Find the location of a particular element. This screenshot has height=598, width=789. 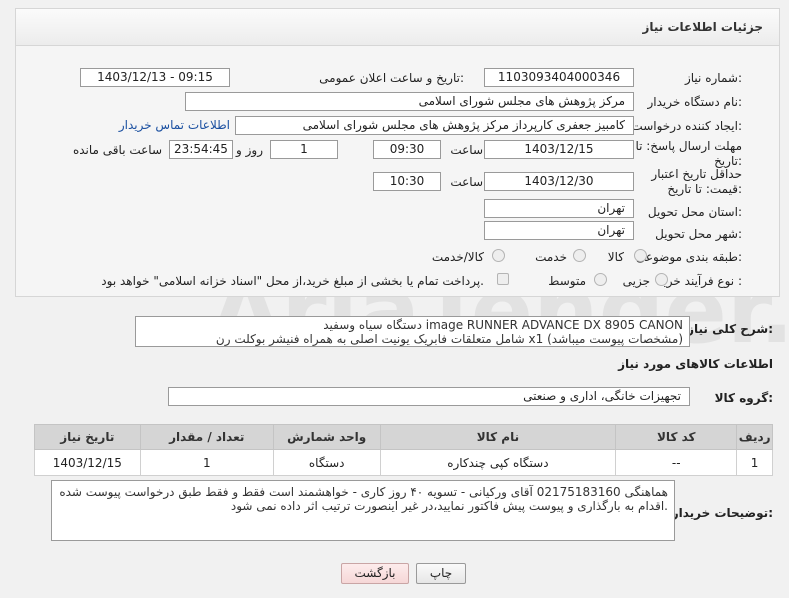

validity-time-label: ساعت is located at coordinates (466, 182).